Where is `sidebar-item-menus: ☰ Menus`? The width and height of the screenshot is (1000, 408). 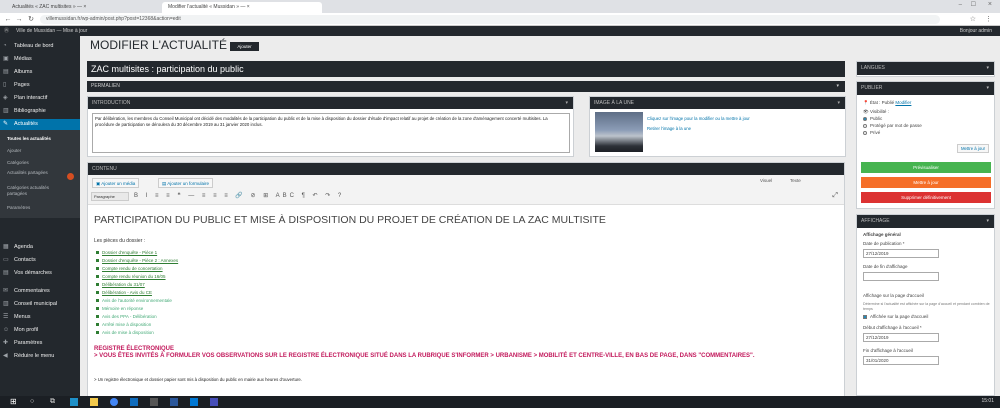
sidebar-item-menus: ☰ Menus is located at coordinates (40, 317).